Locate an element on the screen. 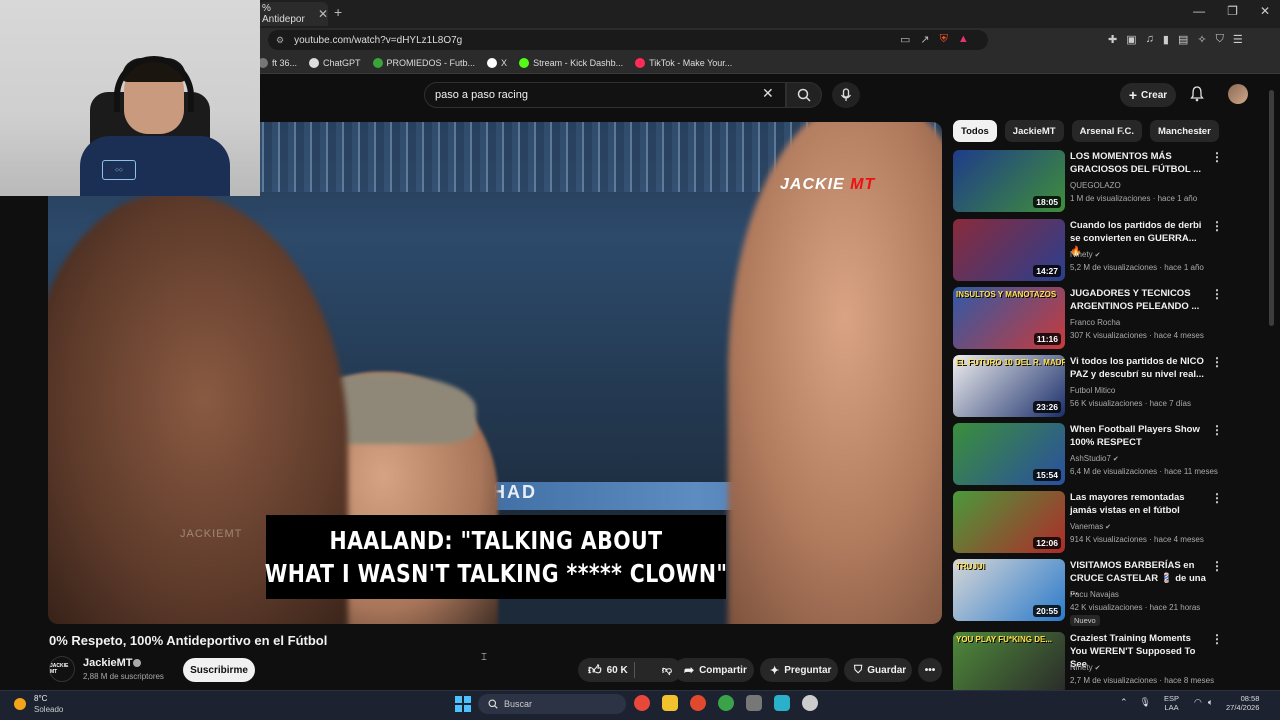 This screenshot has width=1280, height=720. cast-icon: ▭ is located at coordinates (905, 39).